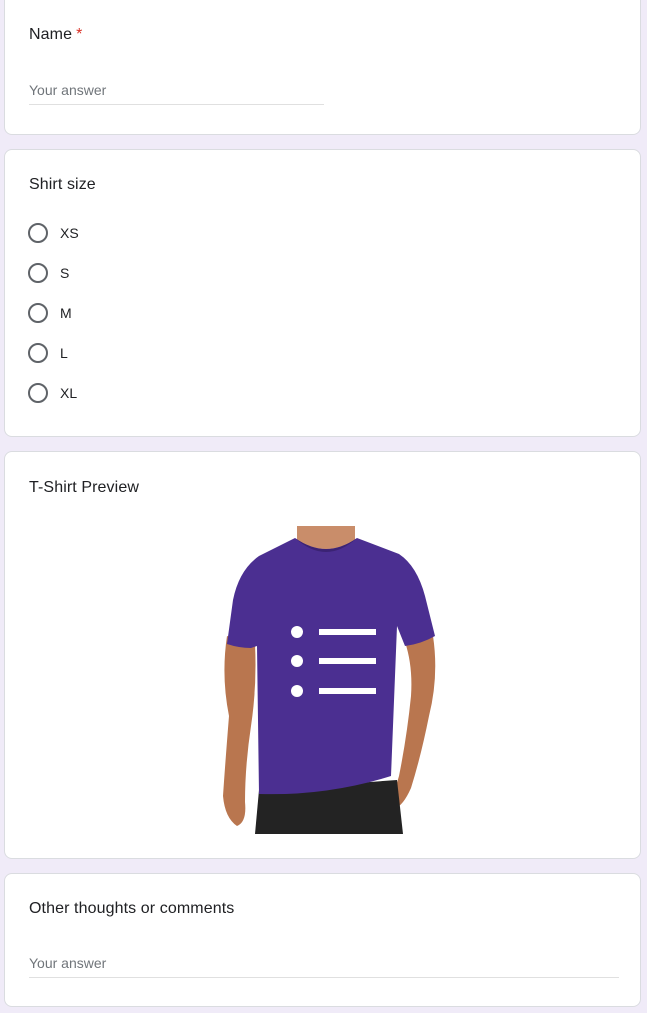  I want to click on comments-question-card: Other thoughts or comments, so click(322, 940).